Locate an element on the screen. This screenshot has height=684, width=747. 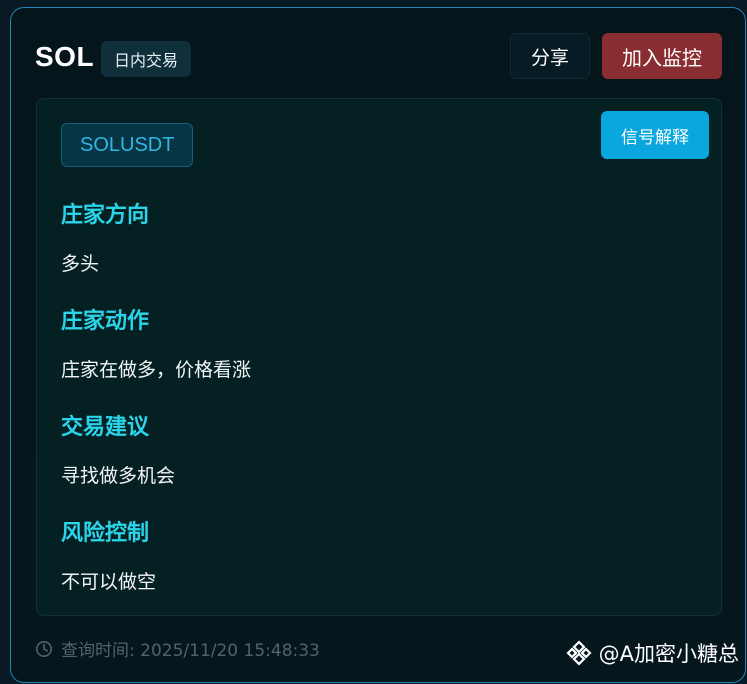
signal-explain-button: 信号解释 is located at coordinates (655, 135).